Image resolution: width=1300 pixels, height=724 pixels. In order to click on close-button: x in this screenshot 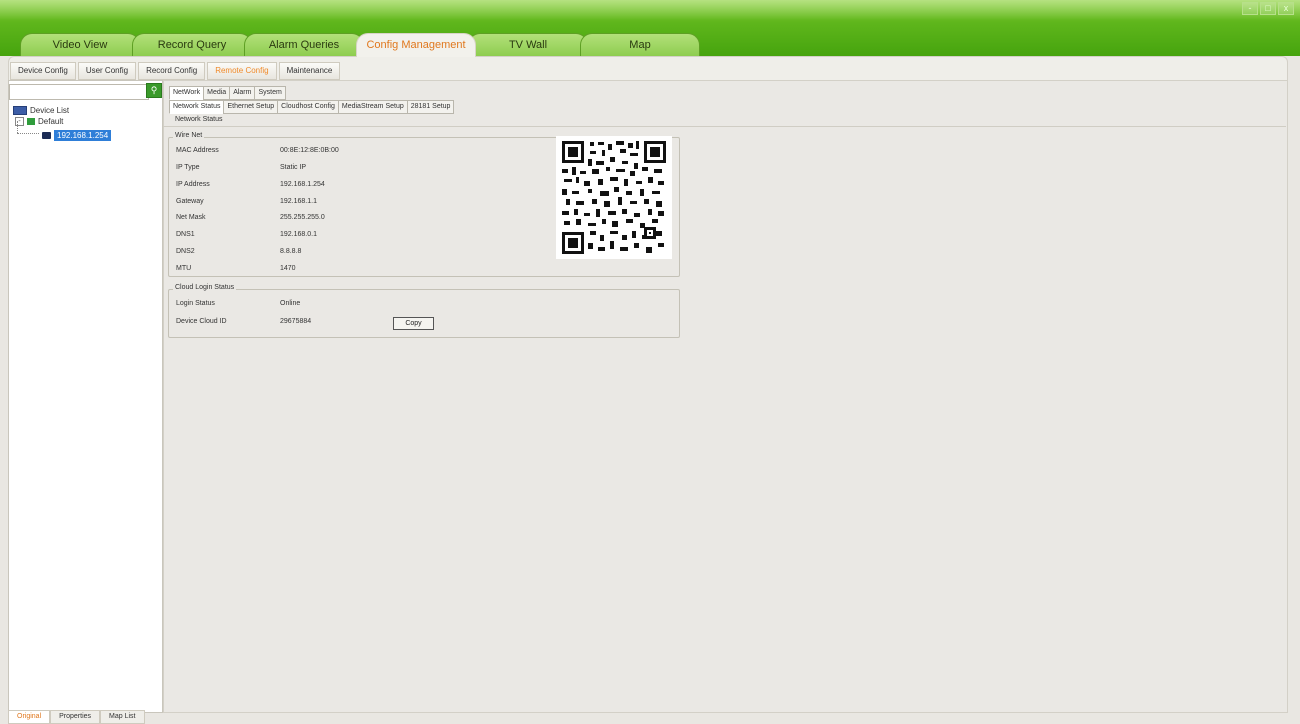, I will do `click(1286, 8)`.